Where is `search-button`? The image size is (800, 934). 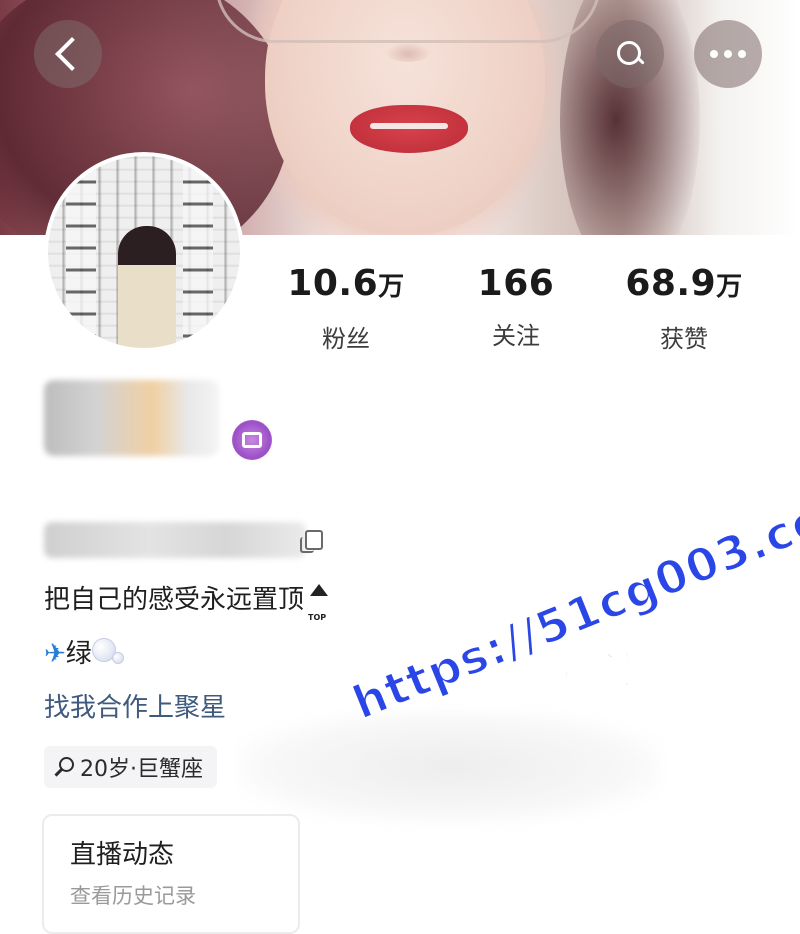 search-button is located at coordinates (630, 54).